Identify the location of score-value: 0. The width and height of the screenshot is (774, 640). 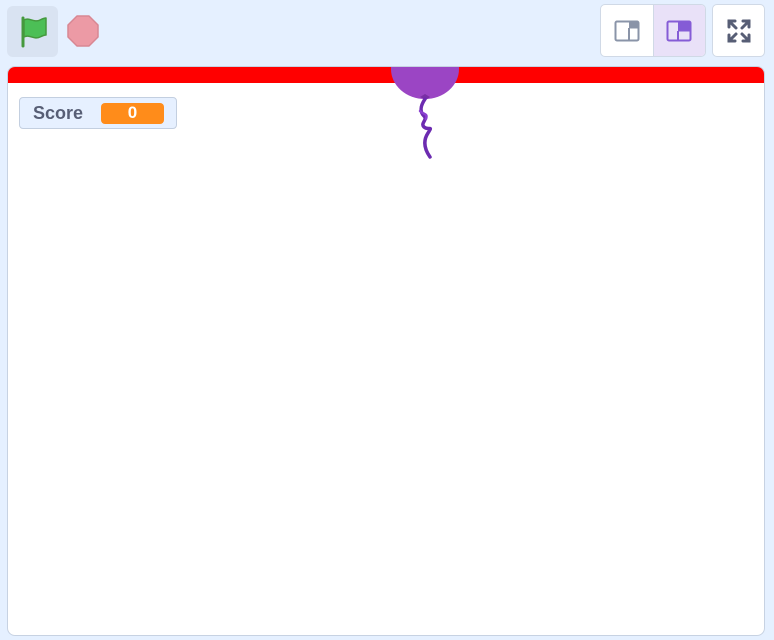
(132, 113).